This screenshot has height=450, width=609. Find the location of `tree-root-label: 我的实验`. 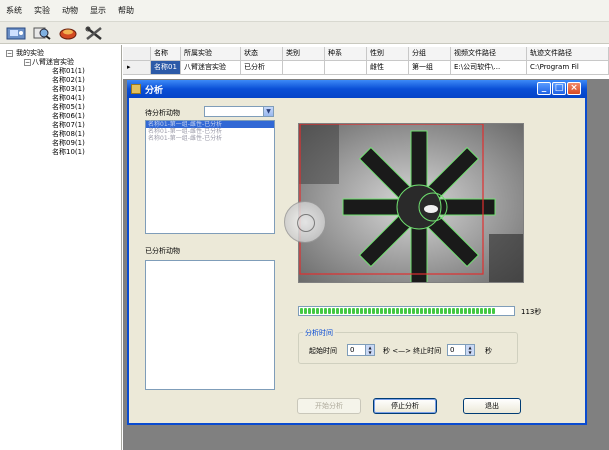

tree-root-label: 我的实验 is located at coordinates (30, 53).